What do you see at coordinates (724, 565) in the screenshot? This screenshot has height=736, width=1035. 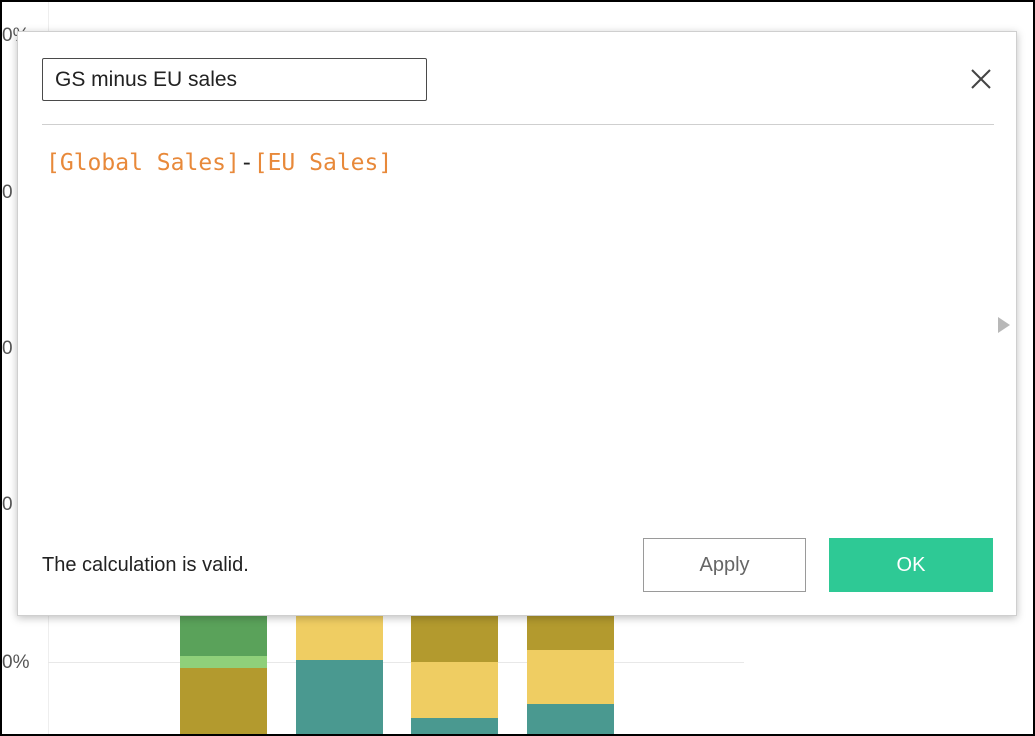 I see `apply-button: Apply` at bounding box center [724, 565].